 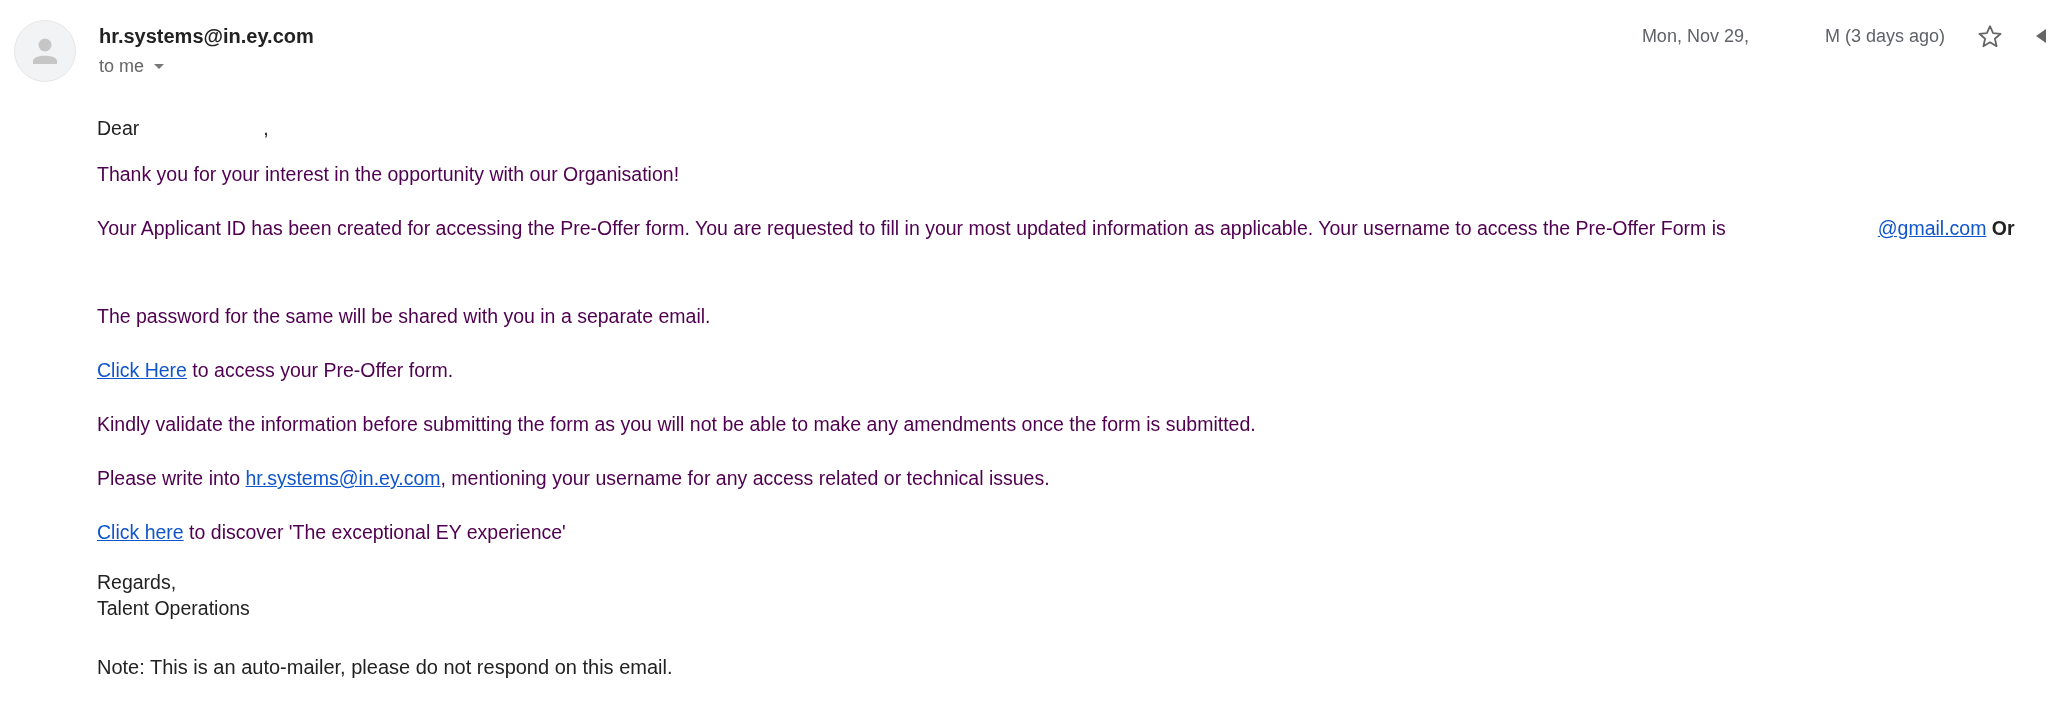 What do you see at coordinates (174, 608) in the screenshot?
I see `signature-text: Talent Operations` at bounding box center [174, 608].